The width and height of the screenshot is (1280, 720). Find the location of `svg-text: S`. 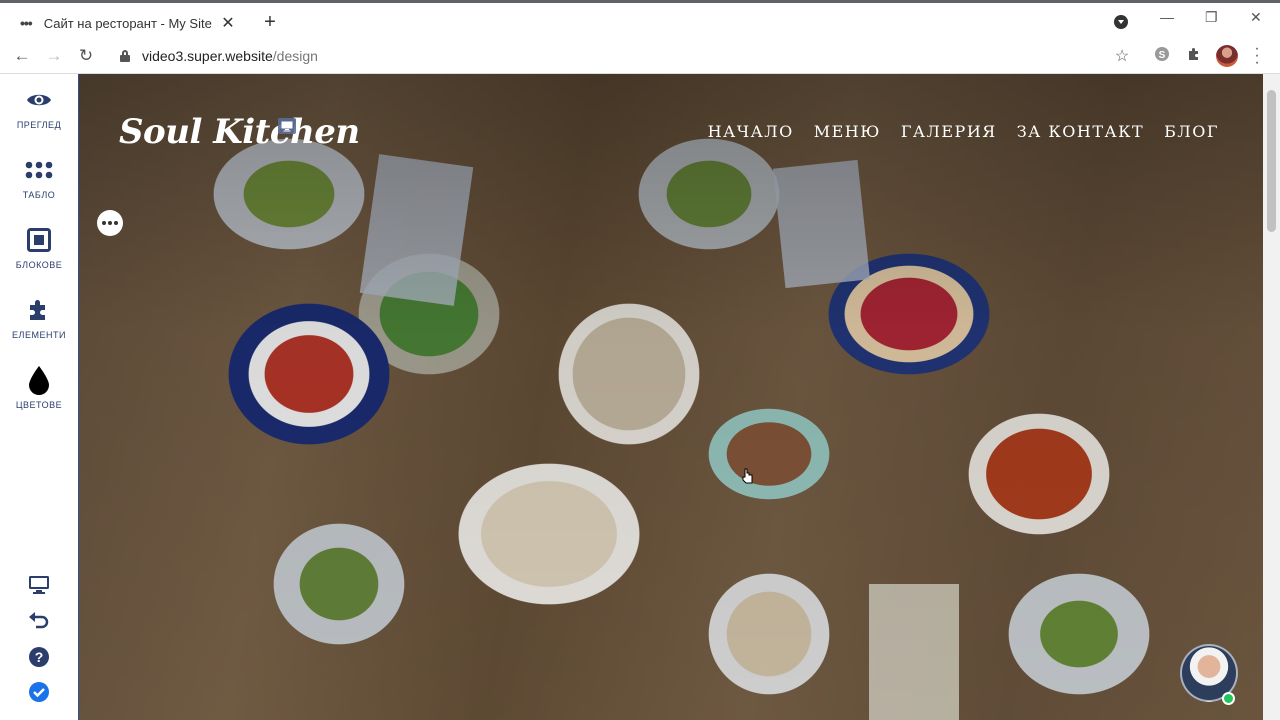

svg-text: S is located at coordinates (1162, 55).